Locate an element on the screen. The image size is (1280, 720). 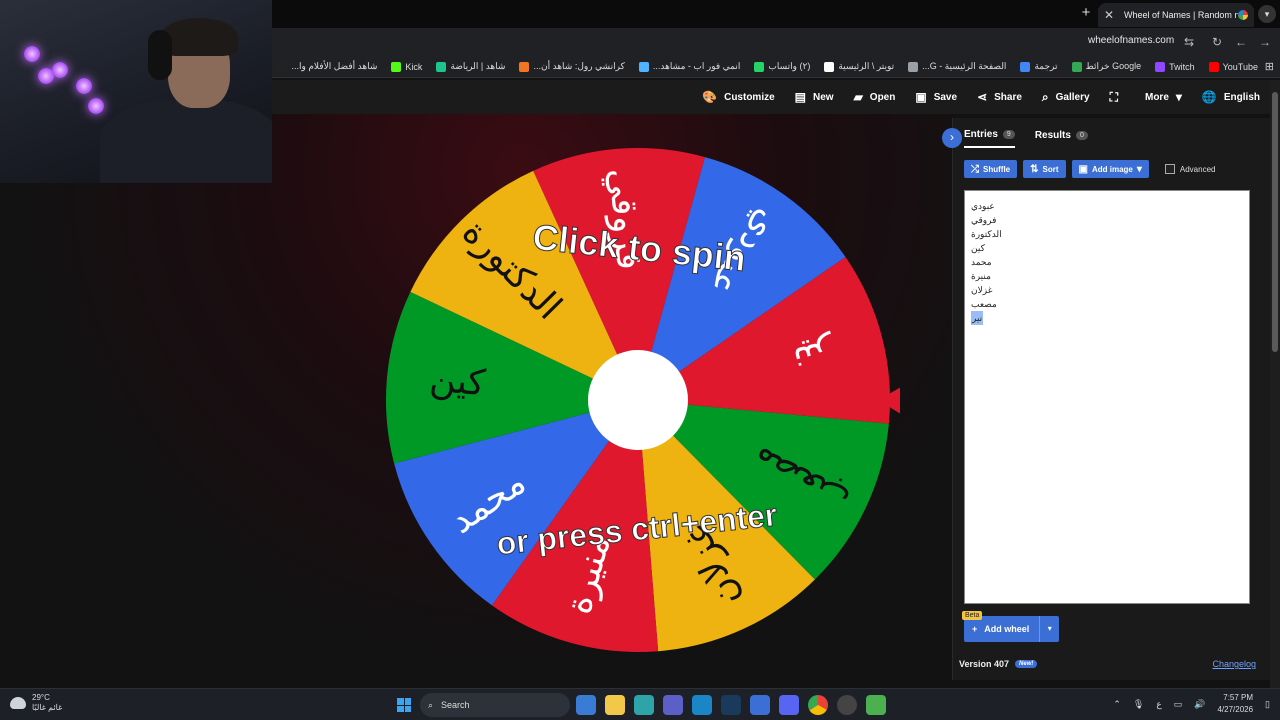
network-icon: ▭ is located at coordinates (1178, 704).